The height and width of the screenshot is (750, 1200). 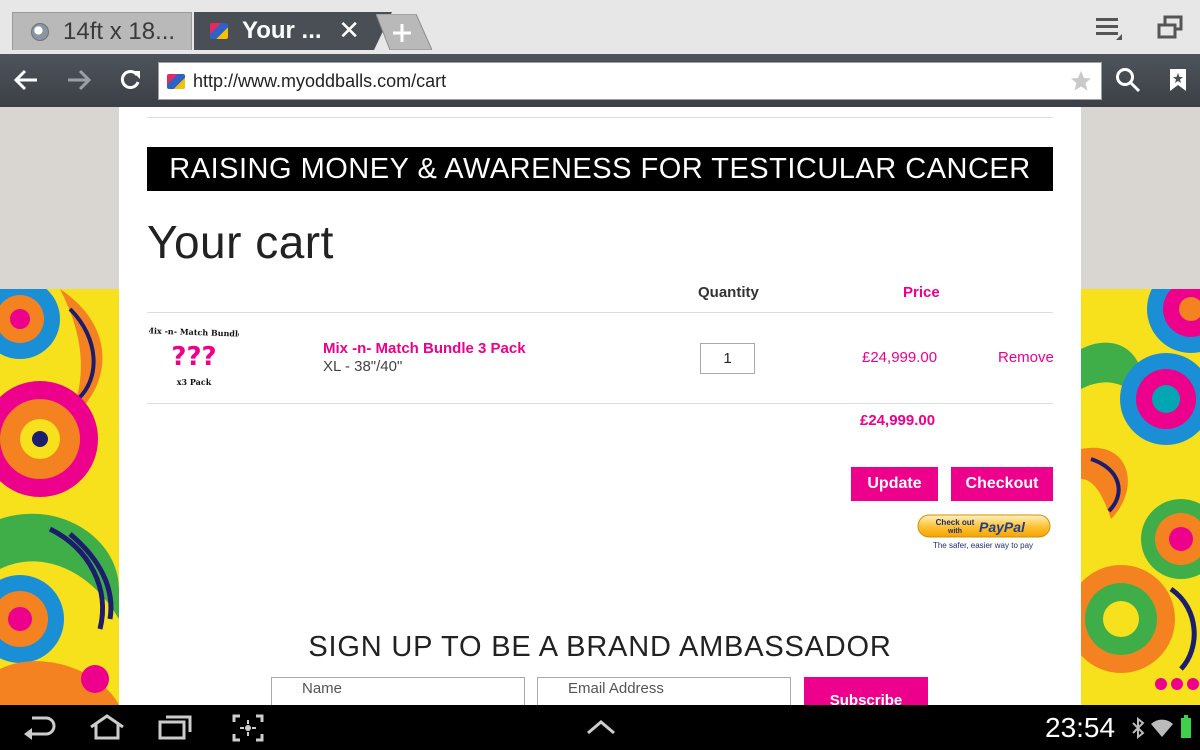 What do you see at coordinates (616, 688) in the screenshot?
I see `email-placeholder: Email Address` at bounding box center [616, 688].